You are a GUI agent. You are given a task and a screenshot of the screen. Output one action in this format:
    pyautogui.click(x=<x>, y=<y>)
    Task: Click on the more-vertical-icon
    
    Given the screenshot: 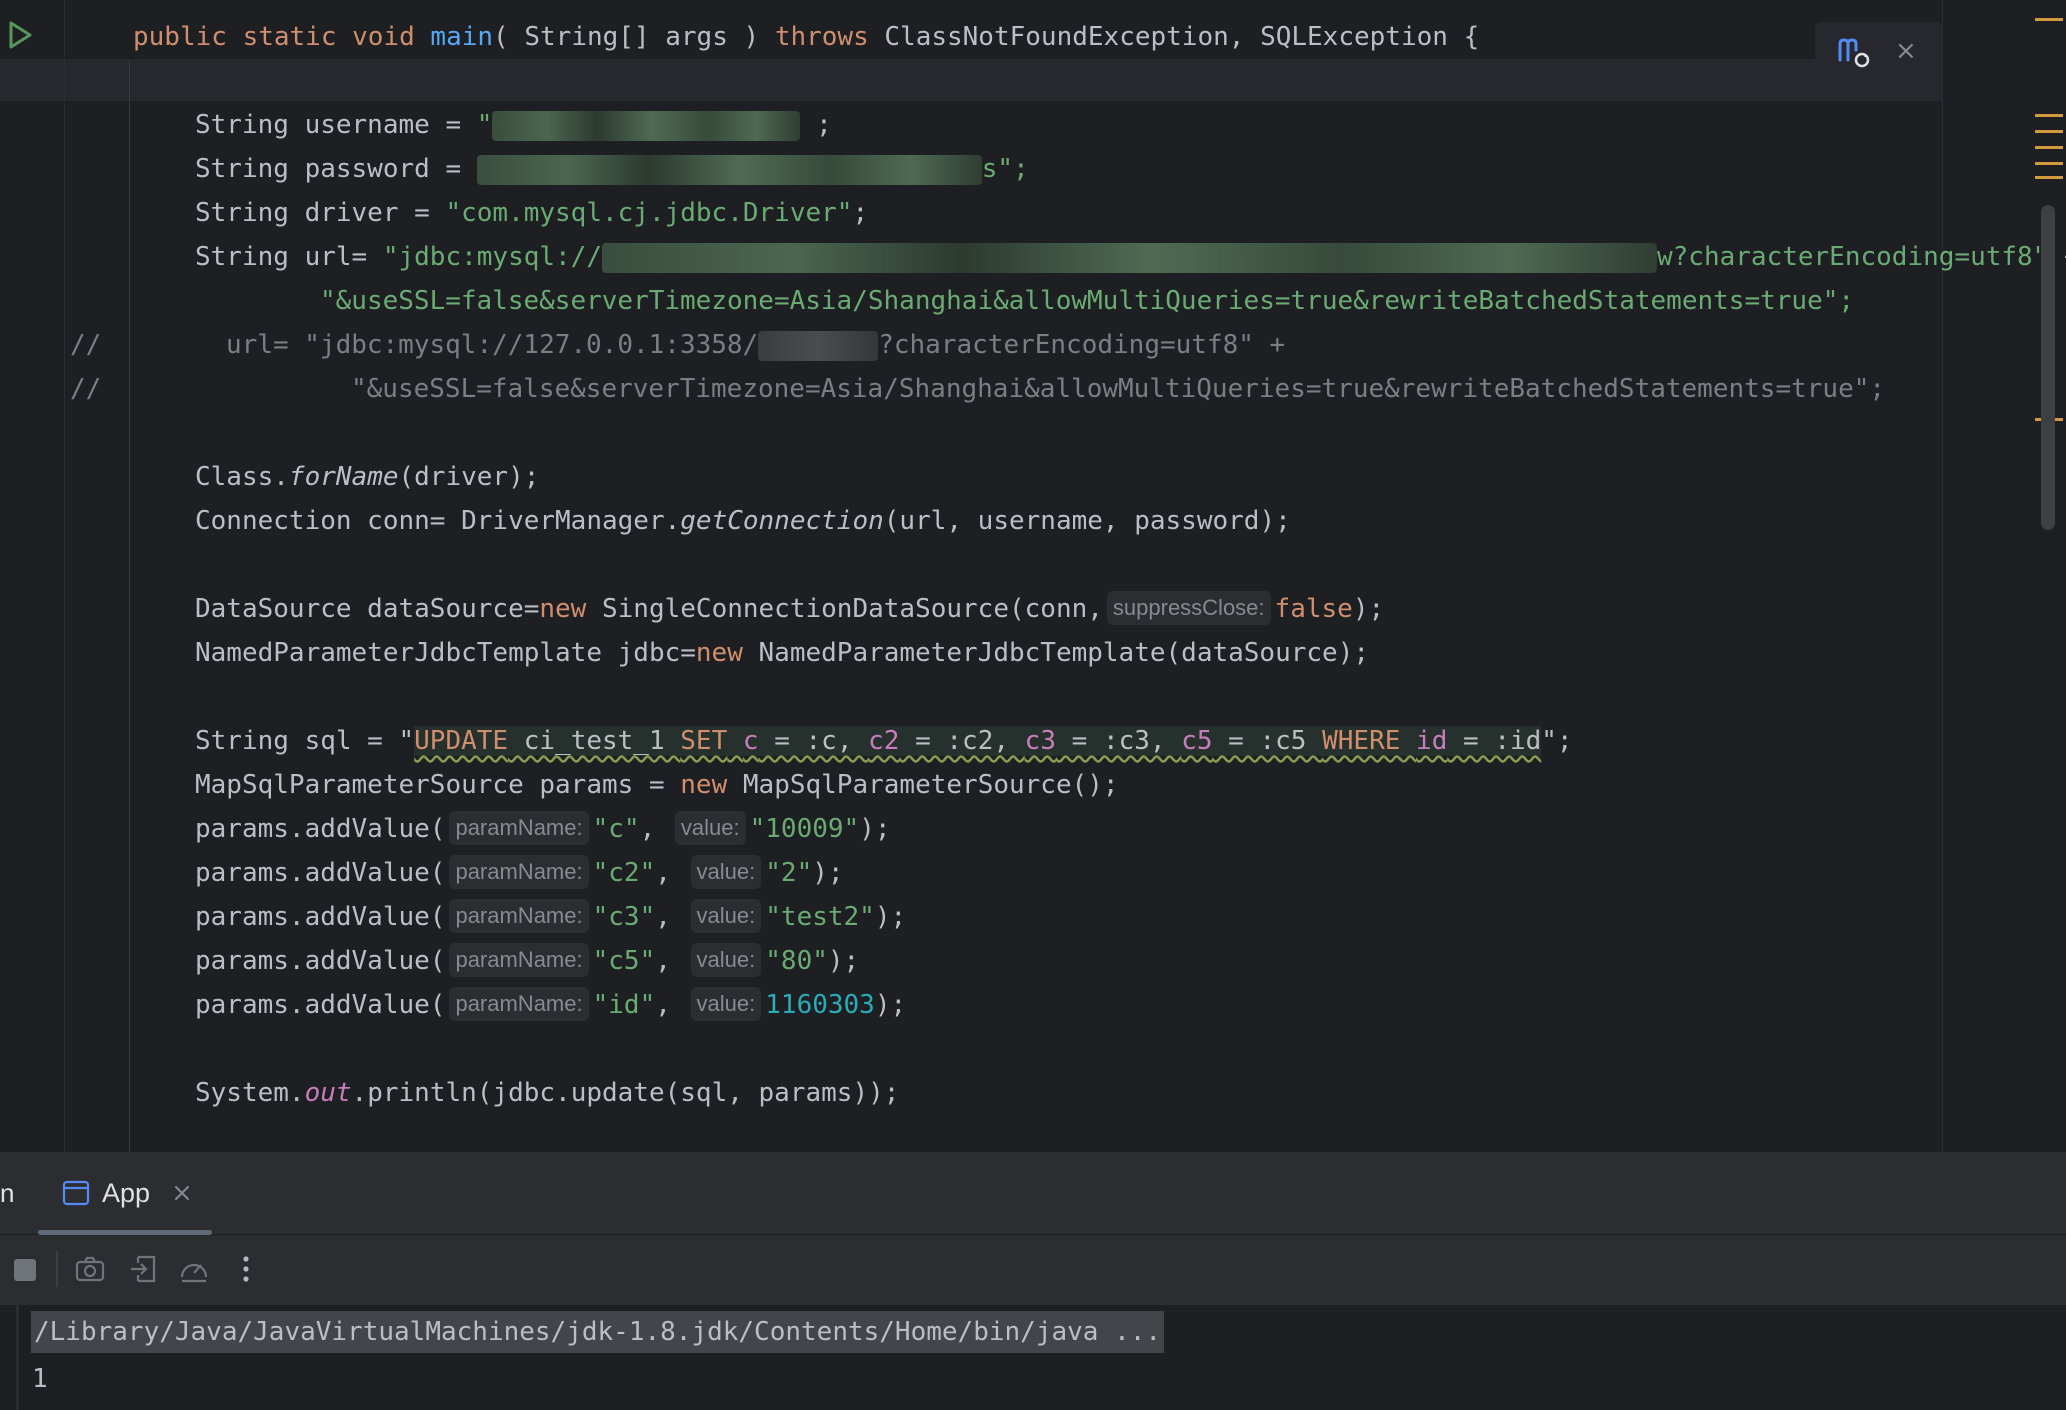 What is the action you would take?
    pyautogui.click(x=246, y=1269)
    